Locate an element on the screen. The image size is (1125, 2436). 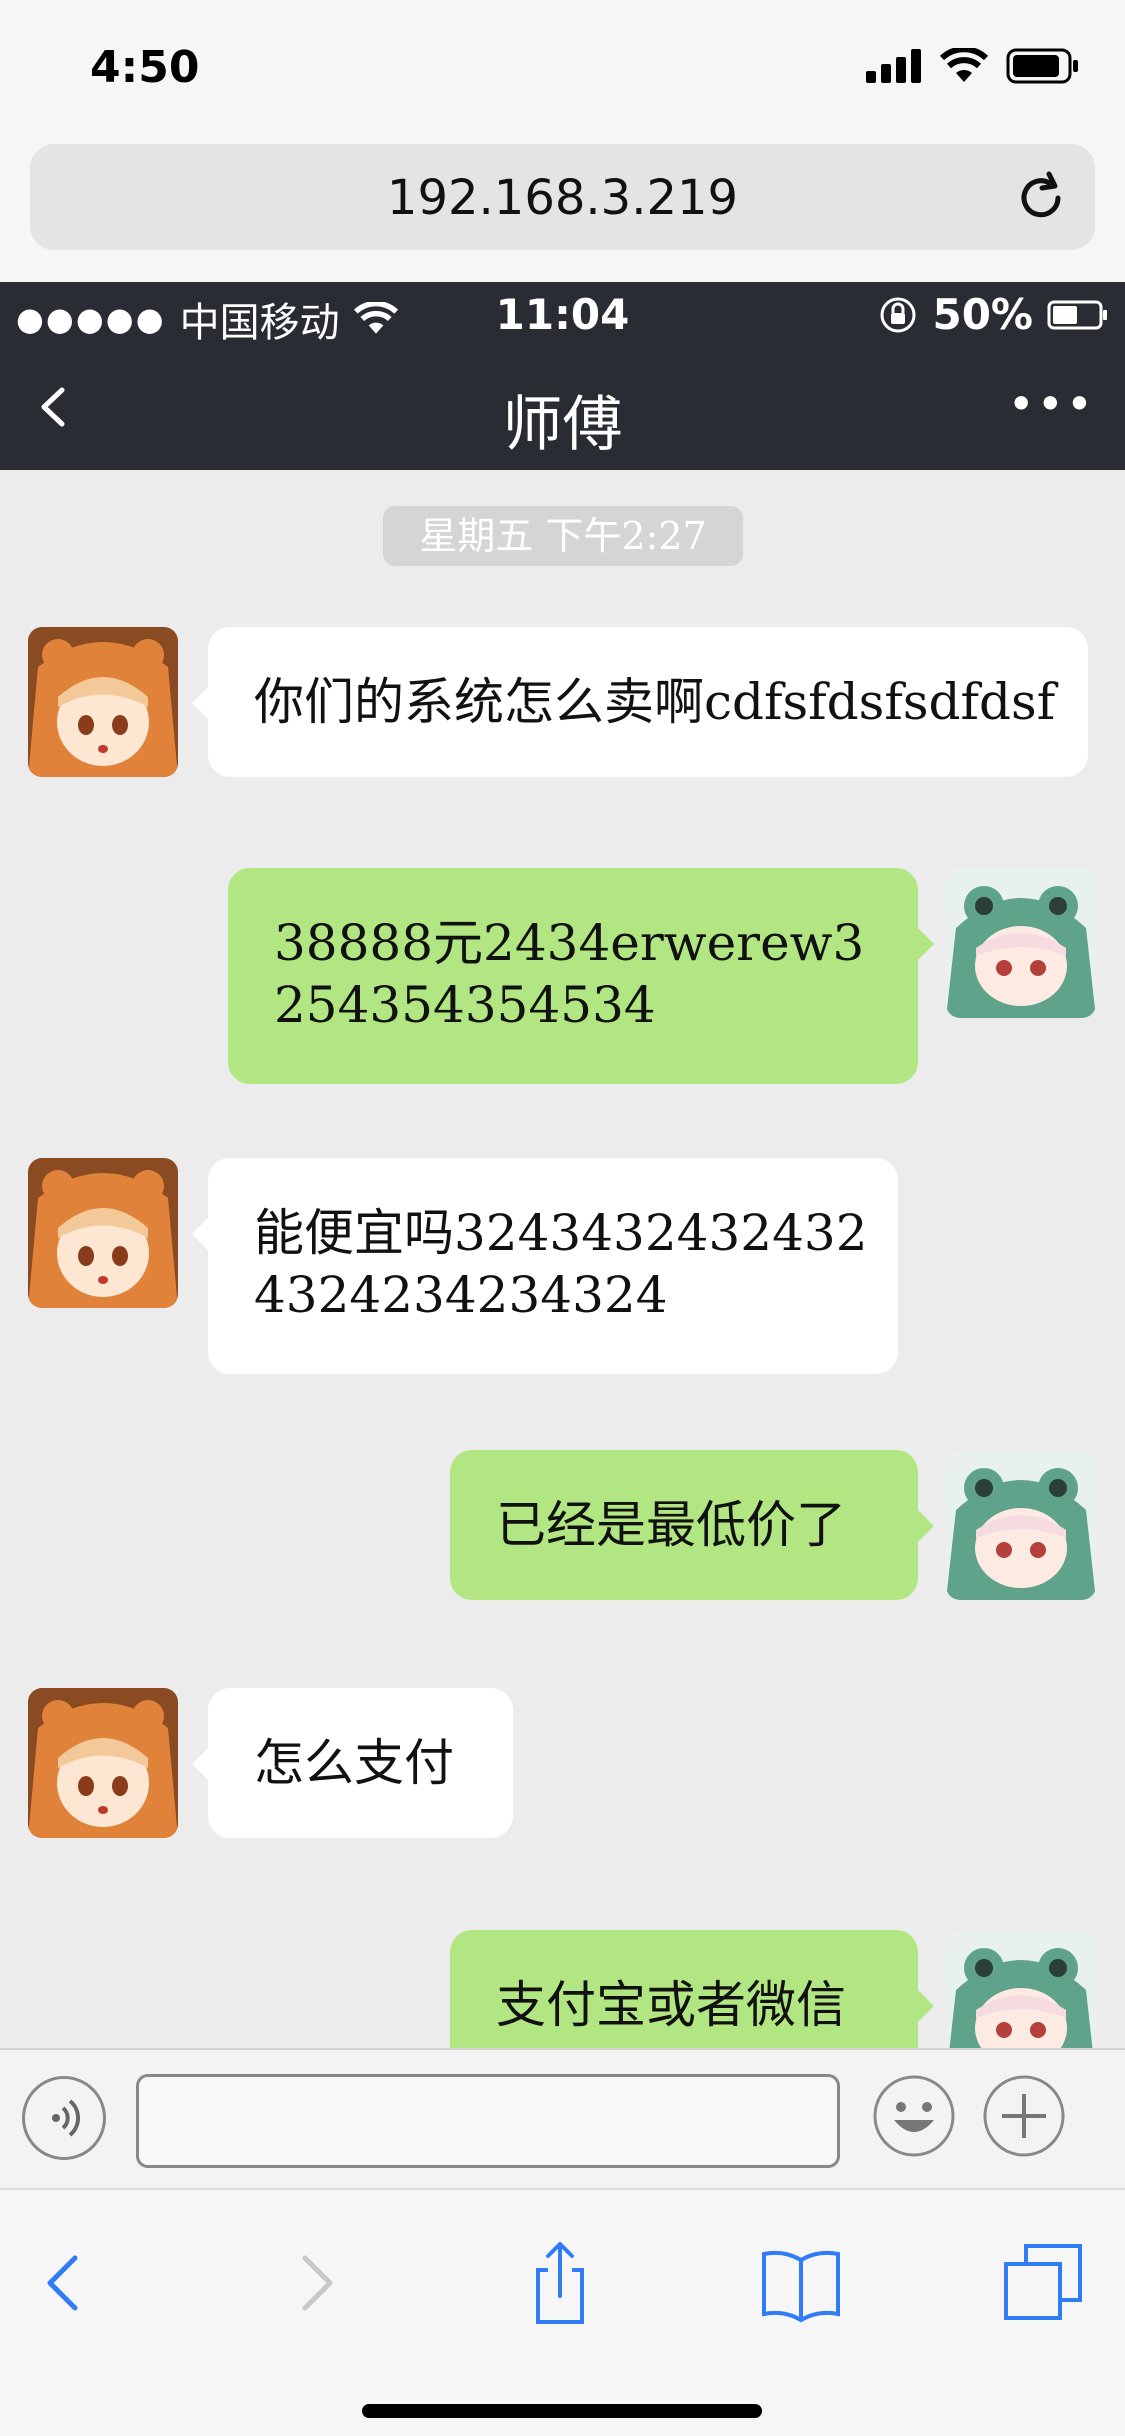
message-timestamp: 星期五 下午2:27 is located at coordinates (563, 536).